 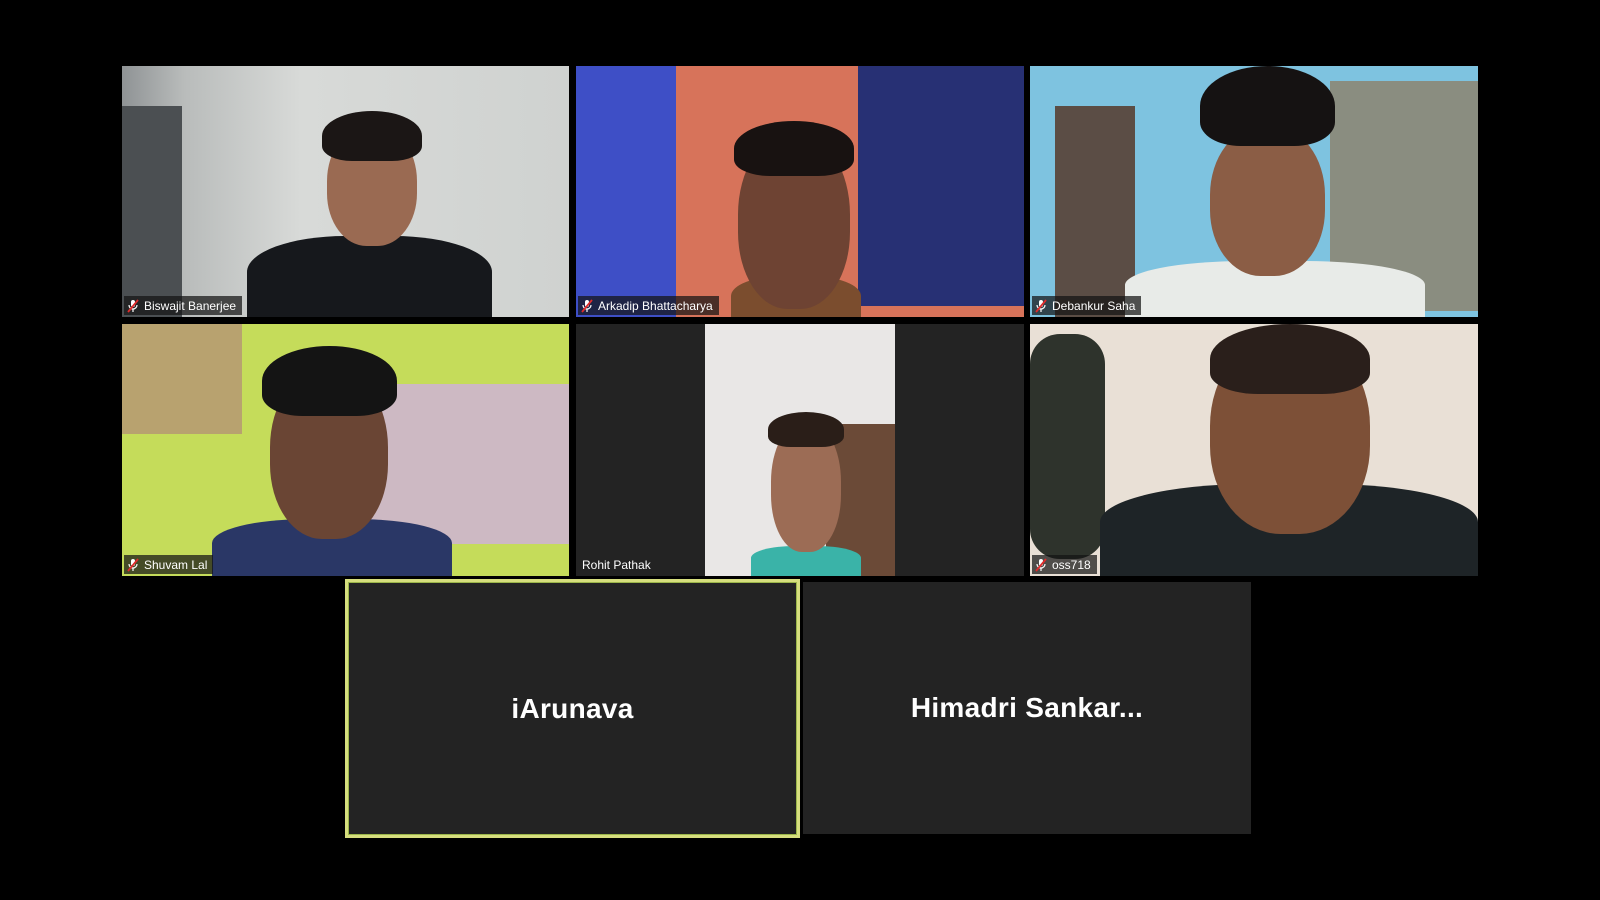 What do you see at coordinates (941, 186) in the screenshot?
I see `blue-window` at bounding box center [941, 186].